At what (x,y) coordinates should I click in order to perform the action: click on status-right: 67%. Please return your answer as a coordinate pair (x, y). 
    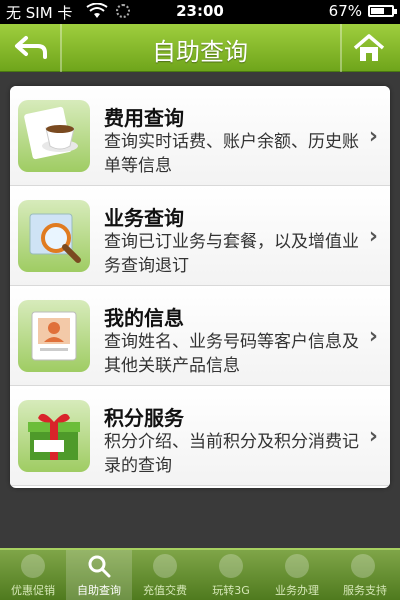
    Looking at the image, I should click on (362, 11).